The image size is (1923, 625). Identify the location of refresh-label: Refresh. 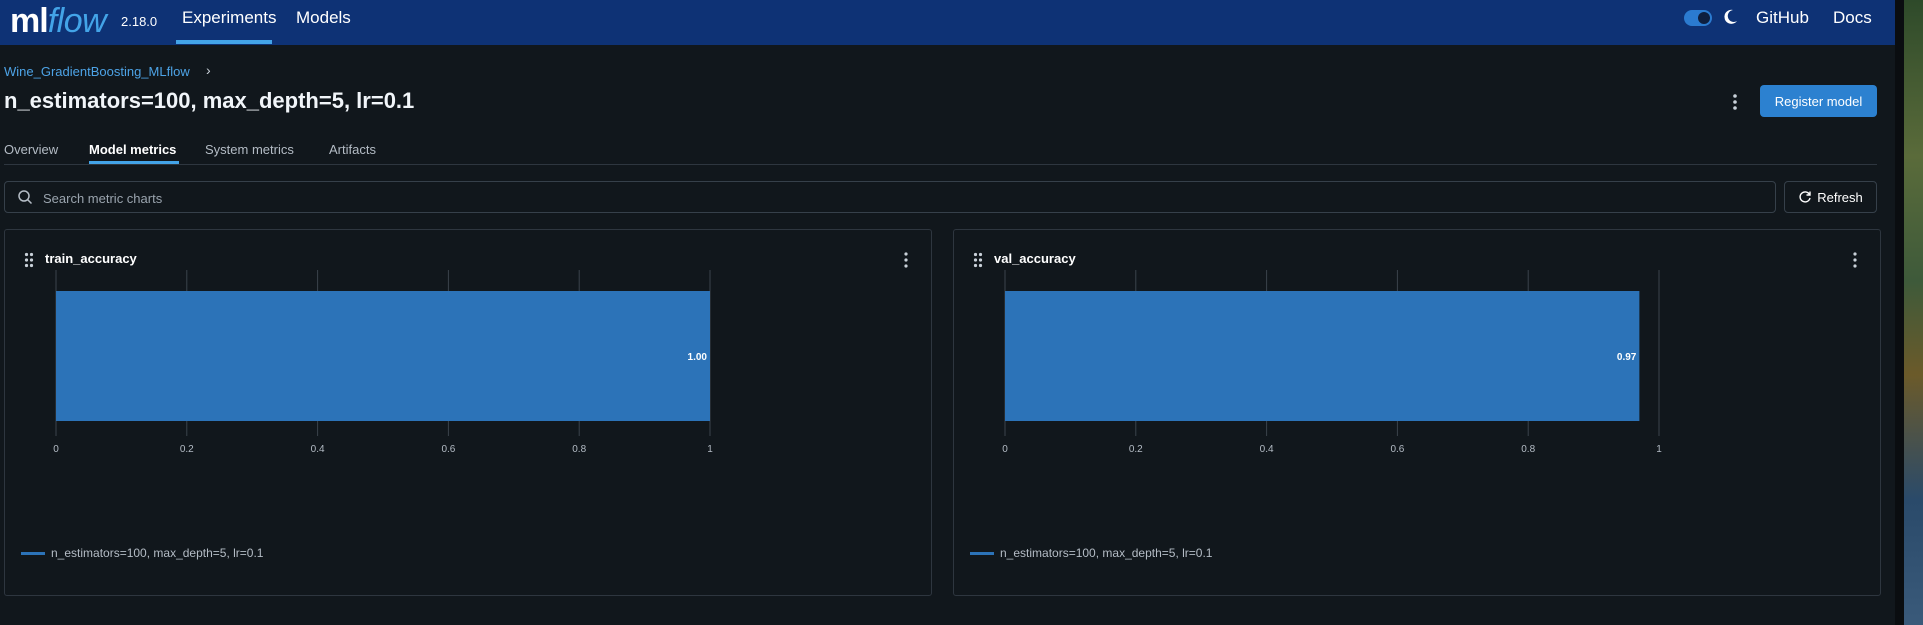
(1840, 197).